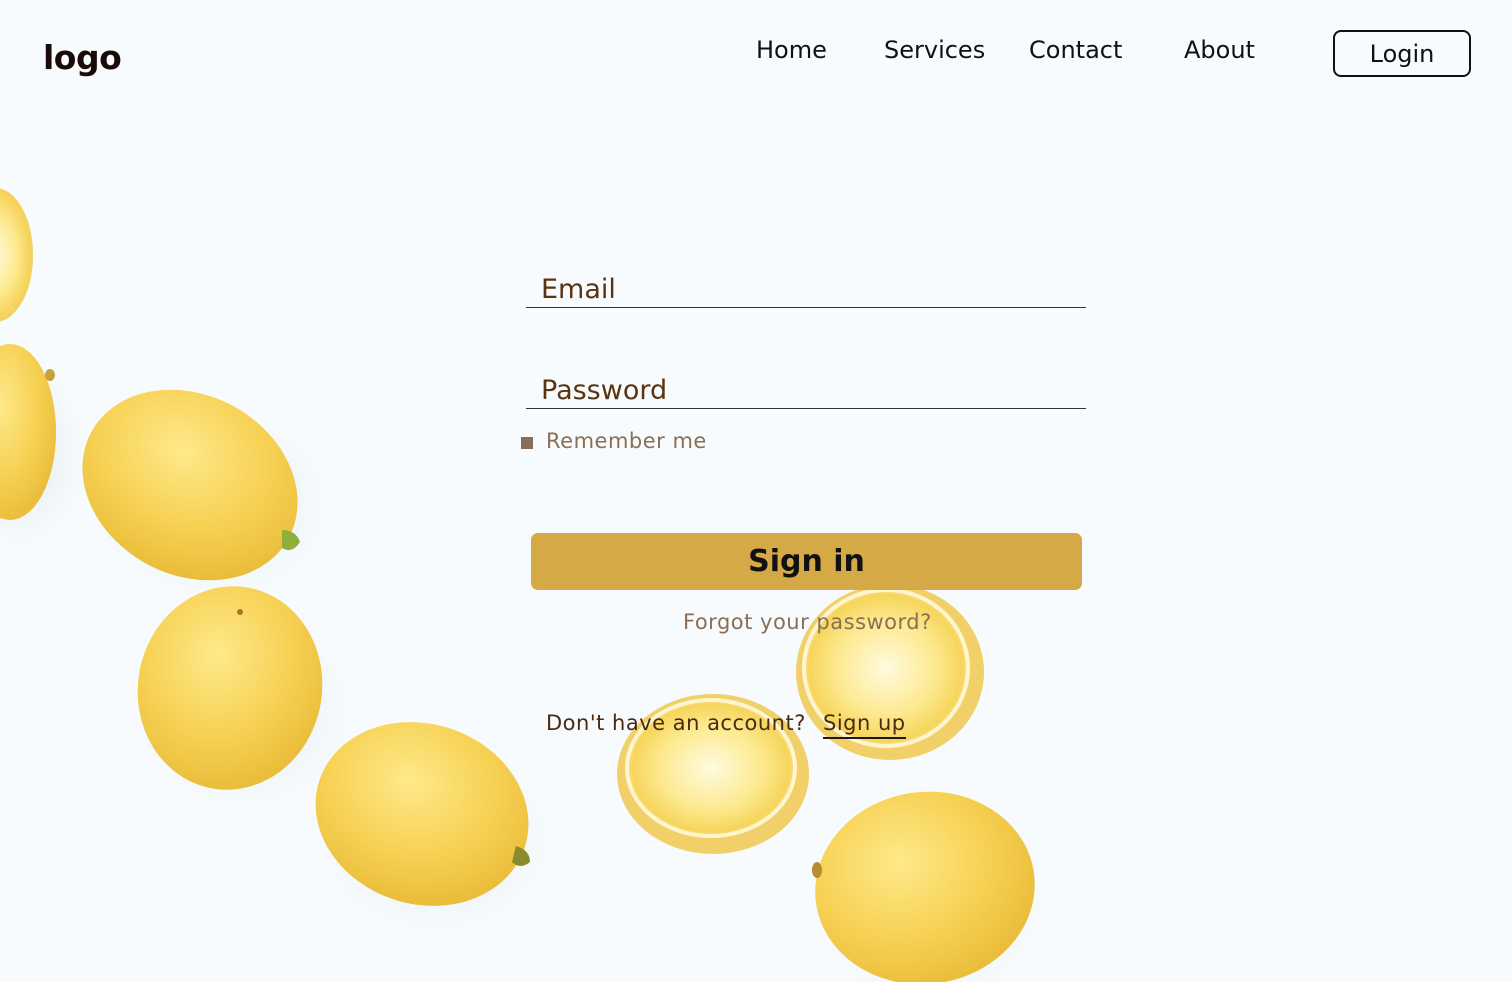 The height and width of the screenshot is (982, 1512). I want to click on remember-me-checkbox, so click(527, 443).